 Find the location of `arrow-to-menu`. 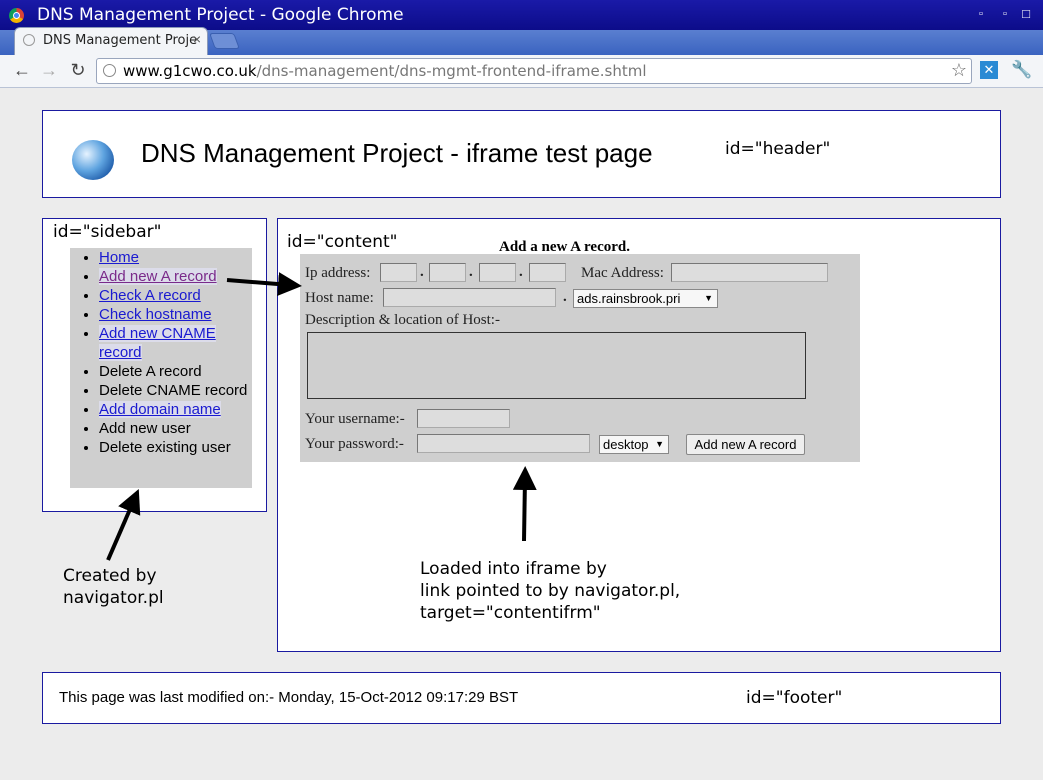

arrow-to-menu is located at coordinates (123, 524).